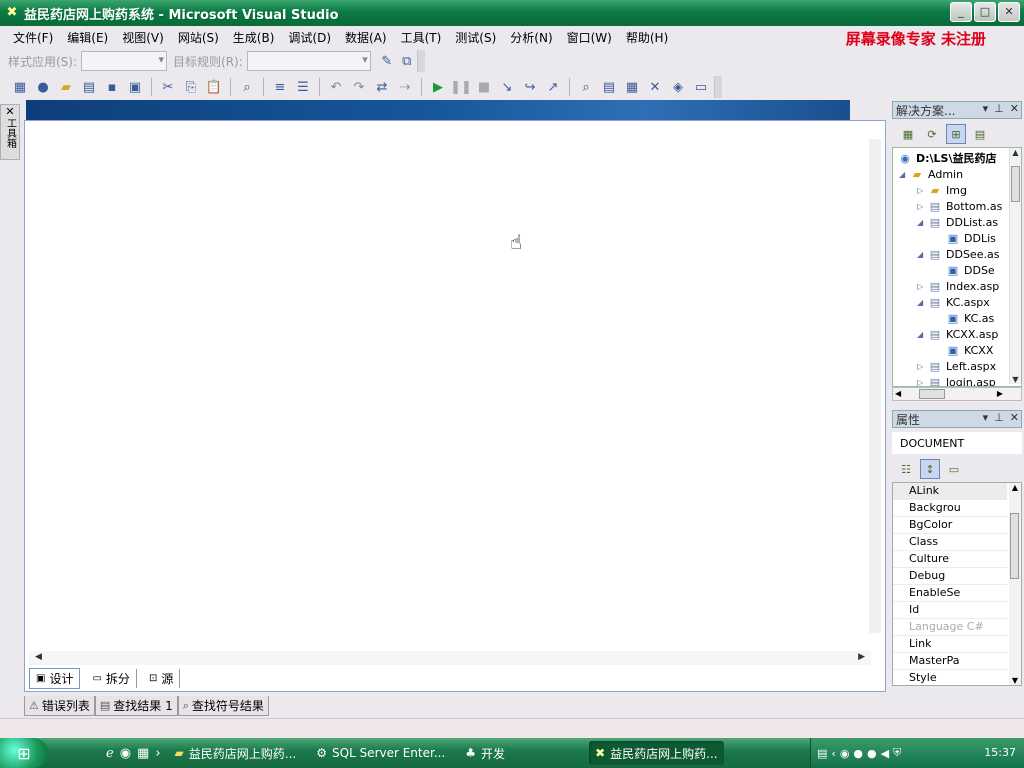 The image size is (1024, 768). What do you see at coordinates (906, 469) in the screenshot?
I see `categorized-icon: ☷` at bounding box center [906, 469].